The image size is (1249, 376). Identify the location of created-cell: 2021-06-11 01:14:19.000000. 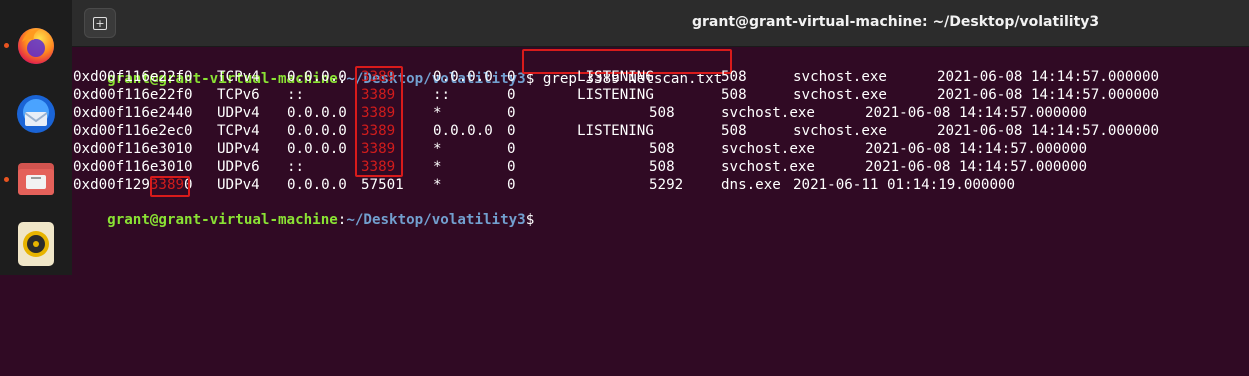
(904, 185).